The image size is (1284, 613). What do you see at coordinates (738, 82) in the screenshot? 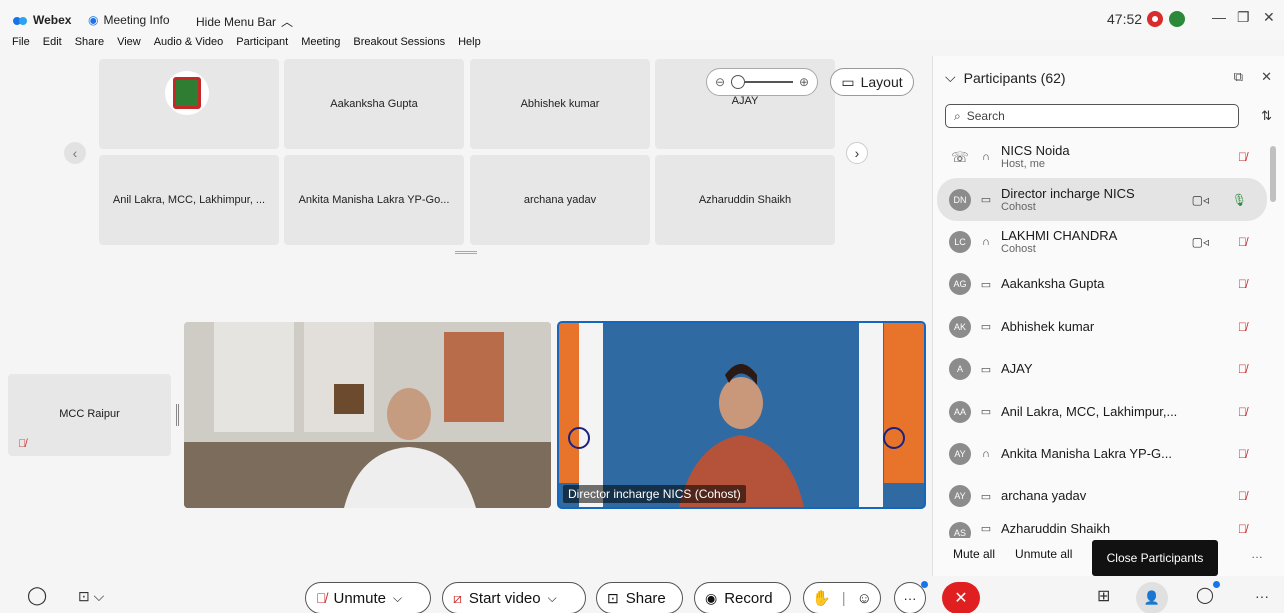
I see `zoom-knob` at bounding box center [738, 82].